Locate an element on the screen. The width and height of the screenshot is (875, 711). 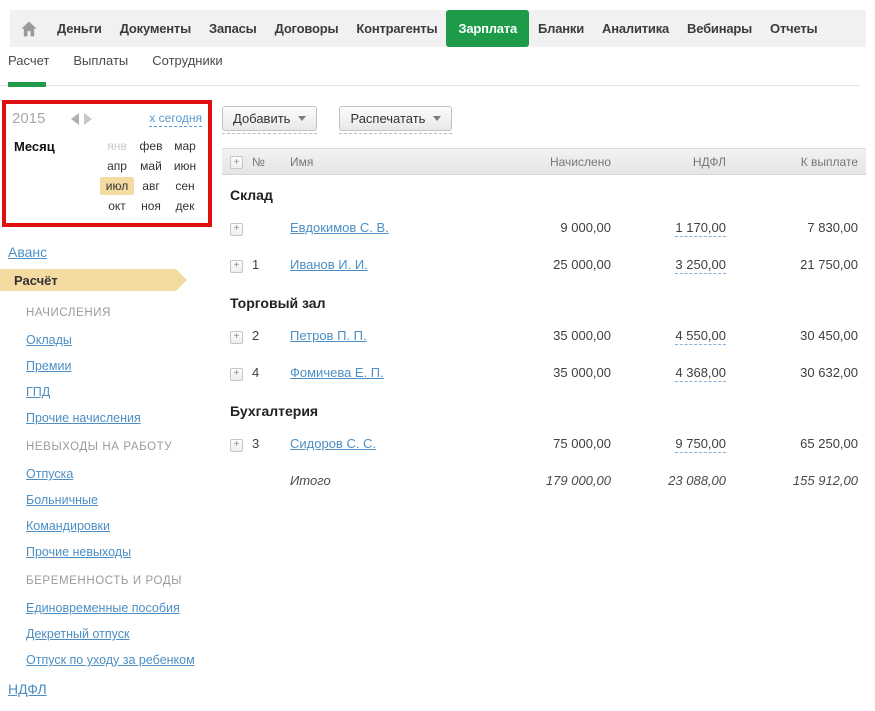
ndfl-link: 4 550,00 is located at coordinates (700, 336).